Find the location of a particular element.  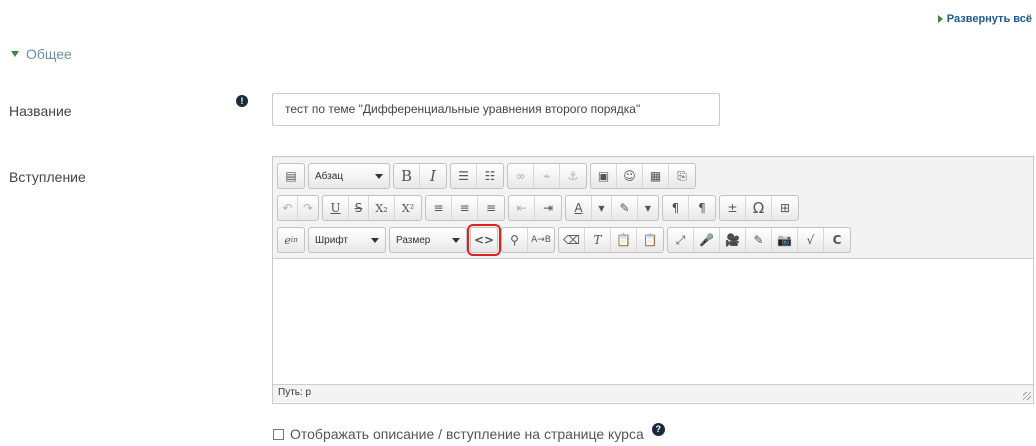

search-icon: ⚲ is located at coordinates (515, 240).